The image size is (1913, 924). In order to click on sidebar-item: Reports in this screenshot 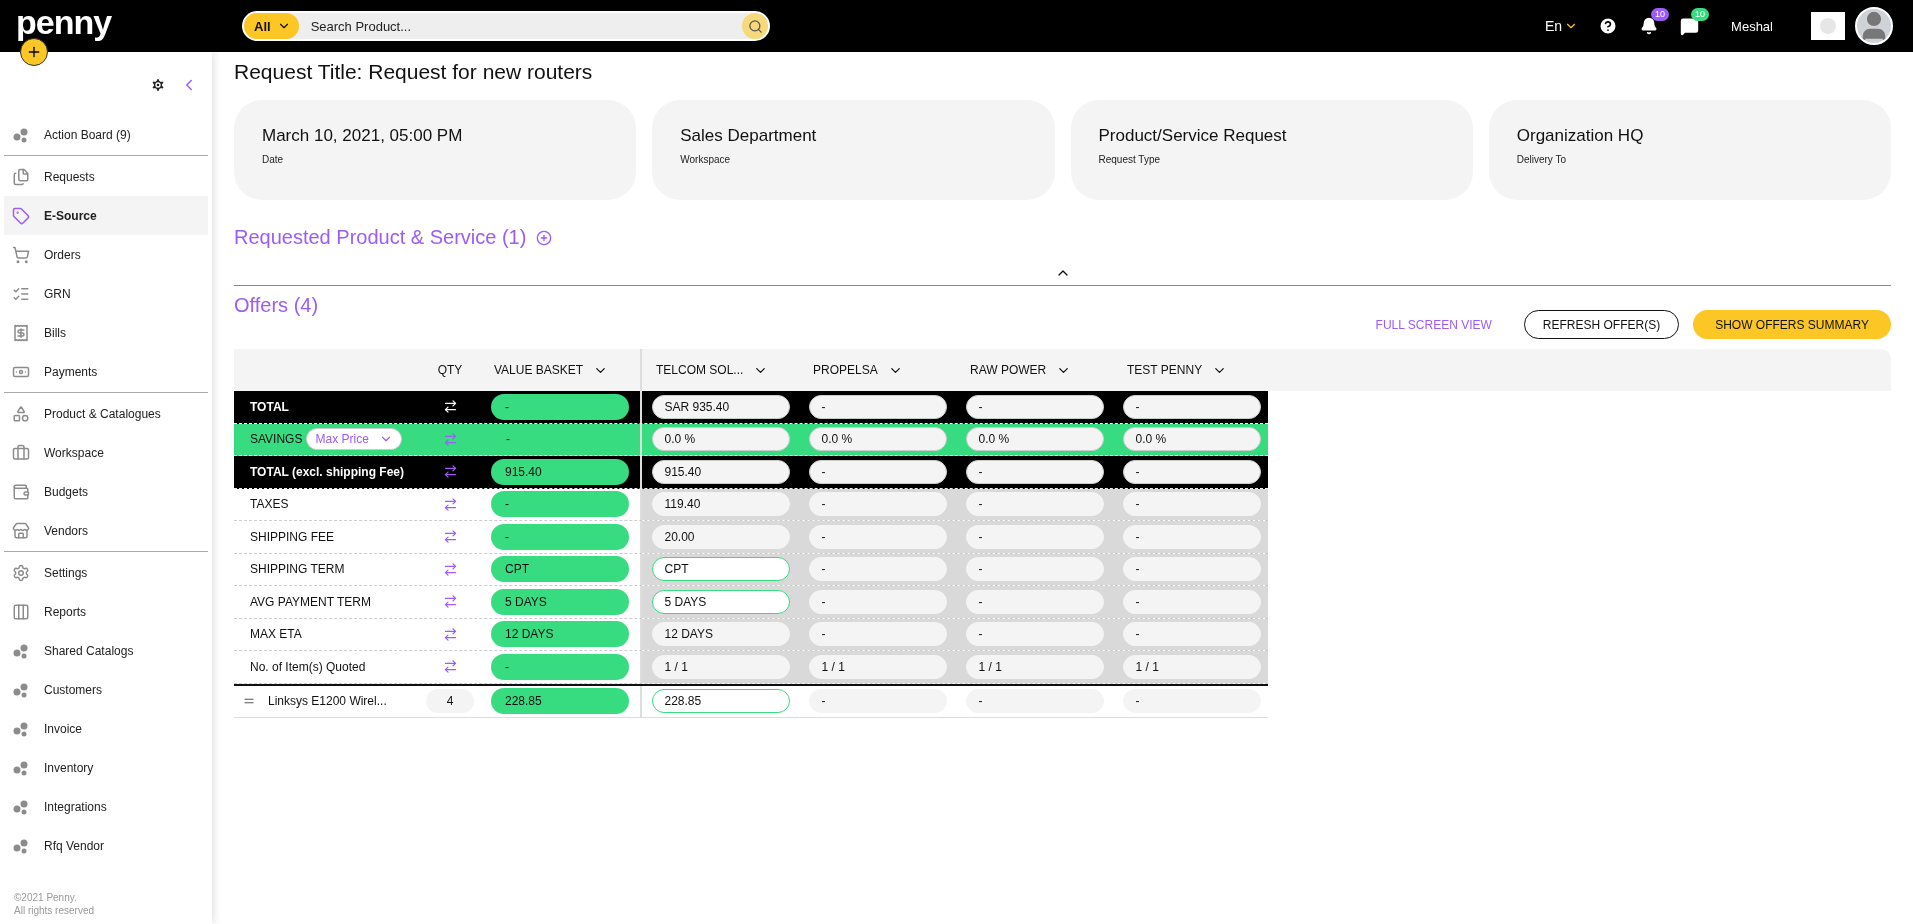, I will do `click(106, 611)`.